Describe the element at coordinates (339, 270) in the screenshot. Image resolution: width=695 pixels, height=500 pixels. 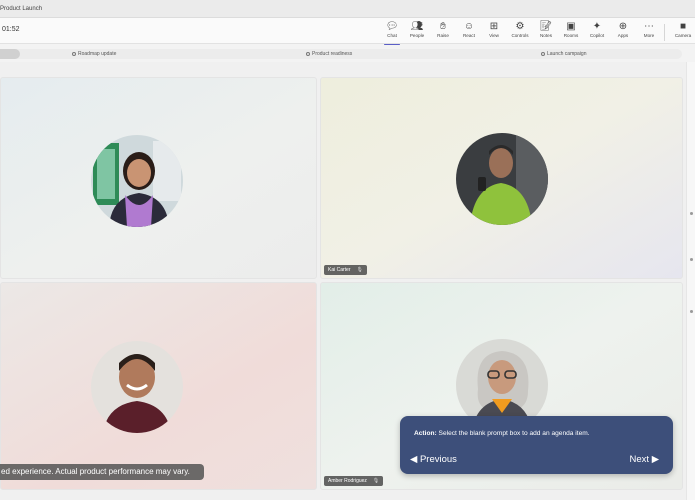
I see `participant-name: Kai Carter` at that location.